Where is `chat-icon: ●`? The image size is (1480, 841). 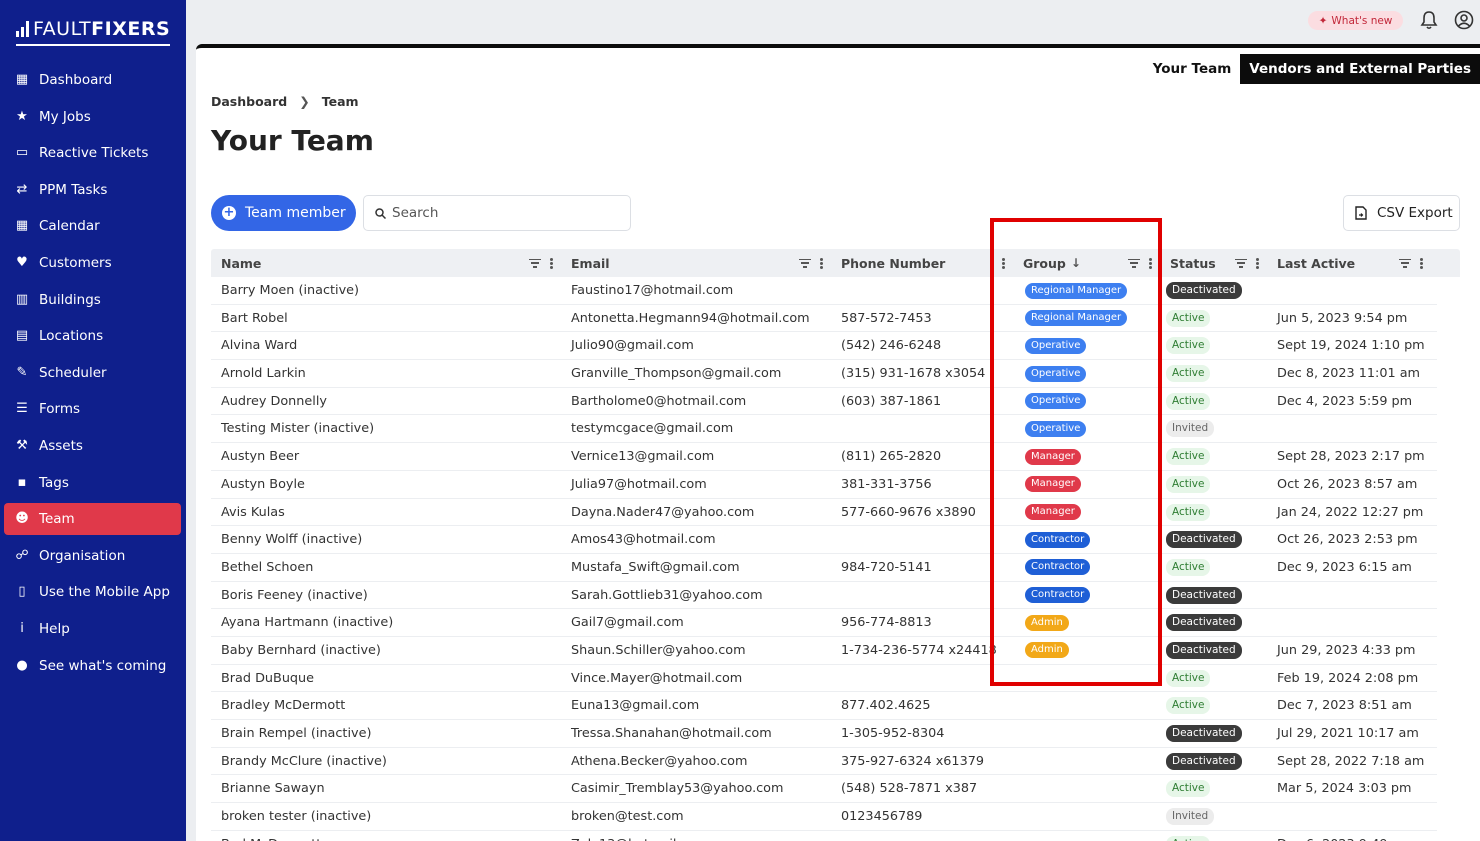 chat-icon: ● is located at coordinates (22, 665).